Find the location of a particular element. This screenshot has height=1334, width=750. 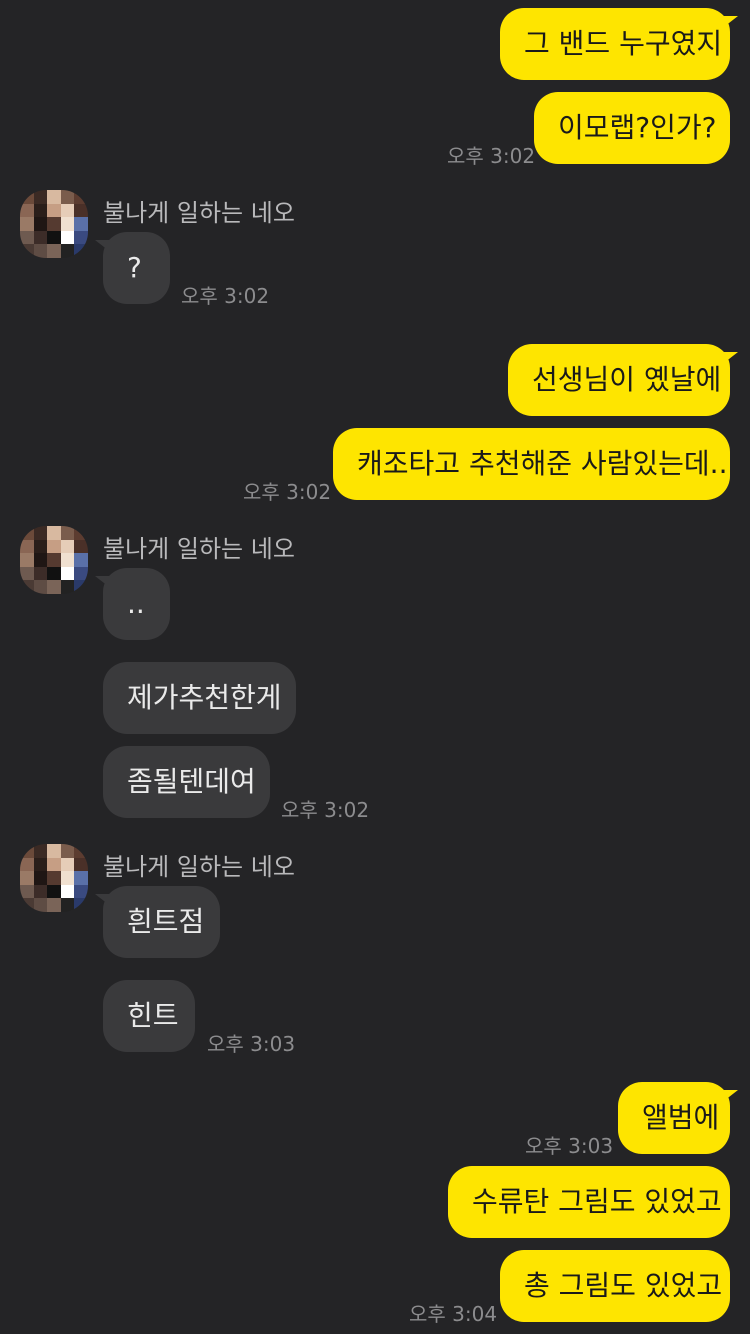

outgoing-message: 그 밴드 누구였지 is located at coordinates (619, 44).